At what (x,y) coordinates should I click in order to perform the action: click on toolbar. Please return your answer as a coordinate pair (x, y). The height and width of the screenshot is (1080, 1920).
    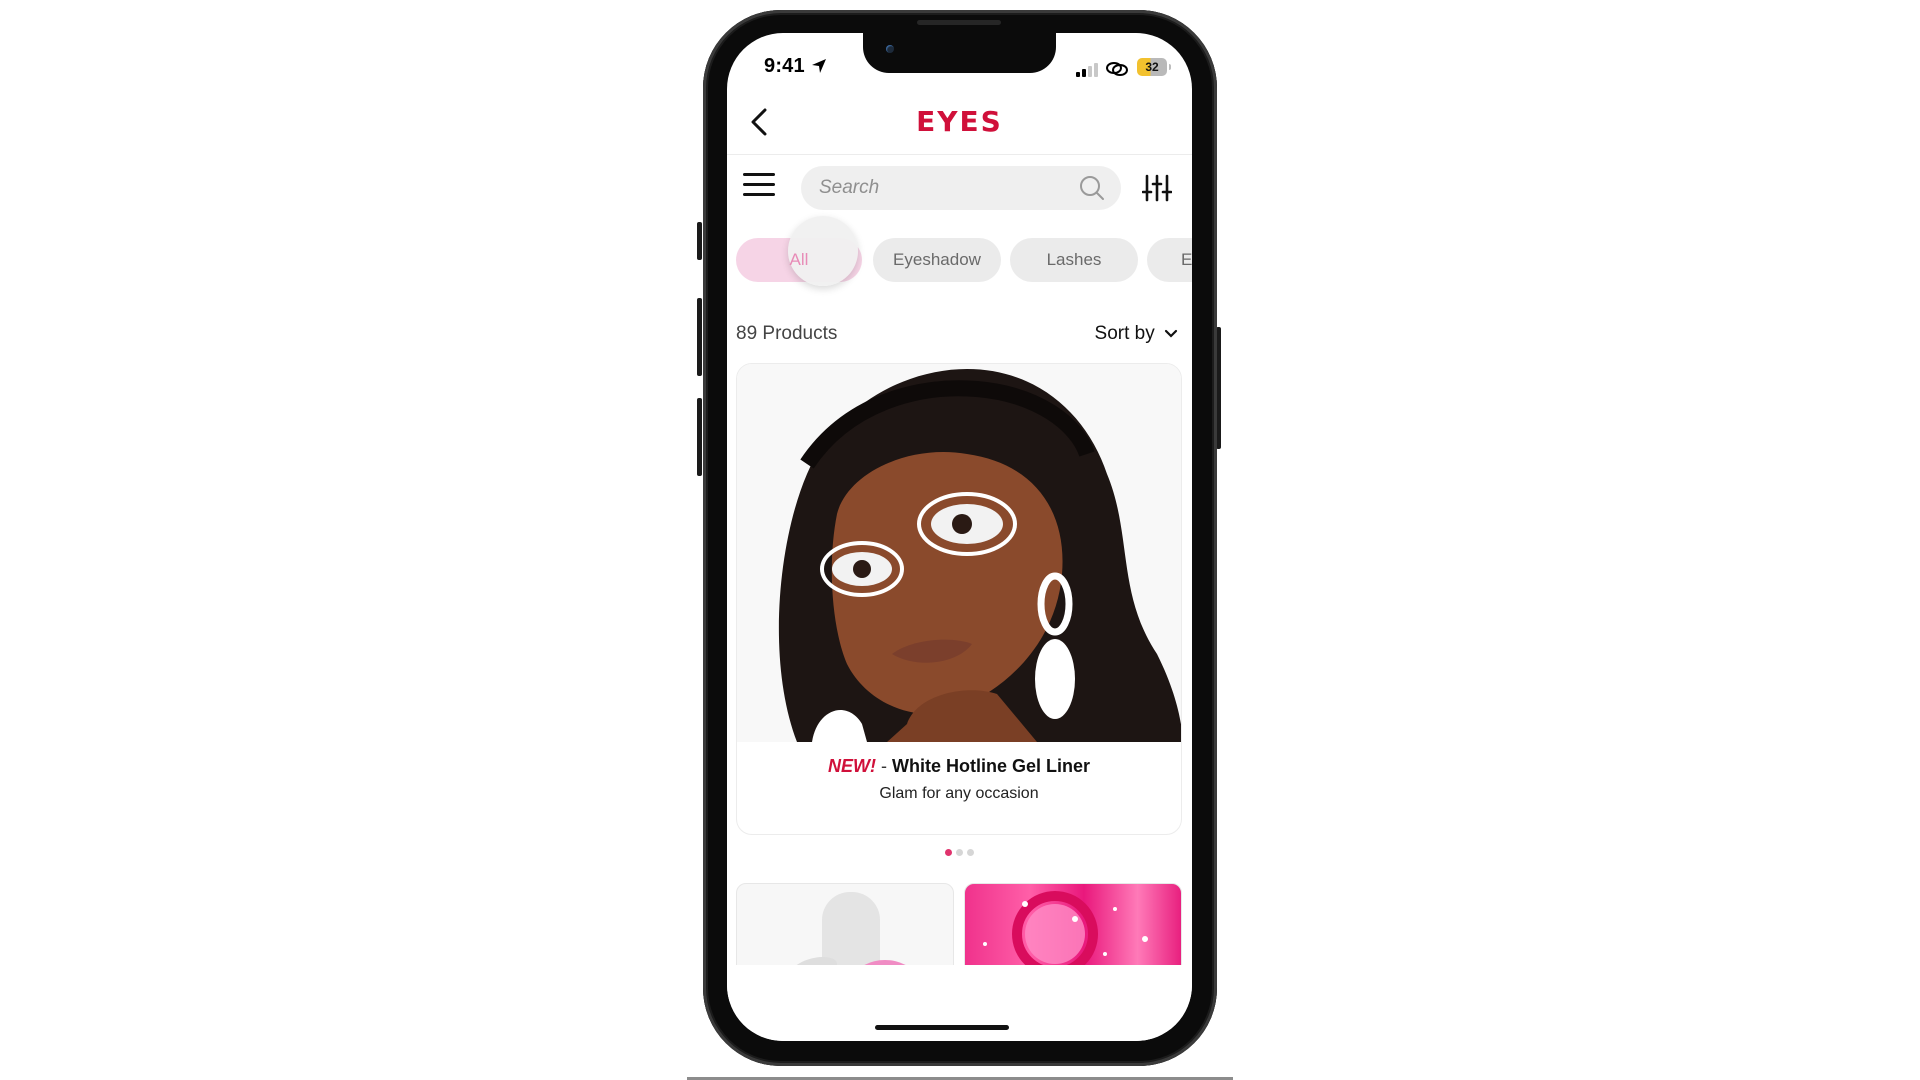
    Looking at the image, I should click on (959, 189).